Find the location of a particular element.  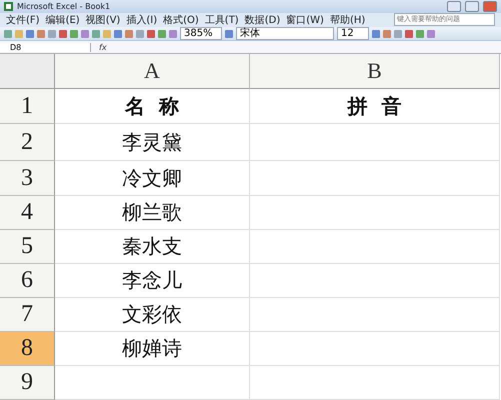

row-header: 8 is located at coordinates (27, 349).